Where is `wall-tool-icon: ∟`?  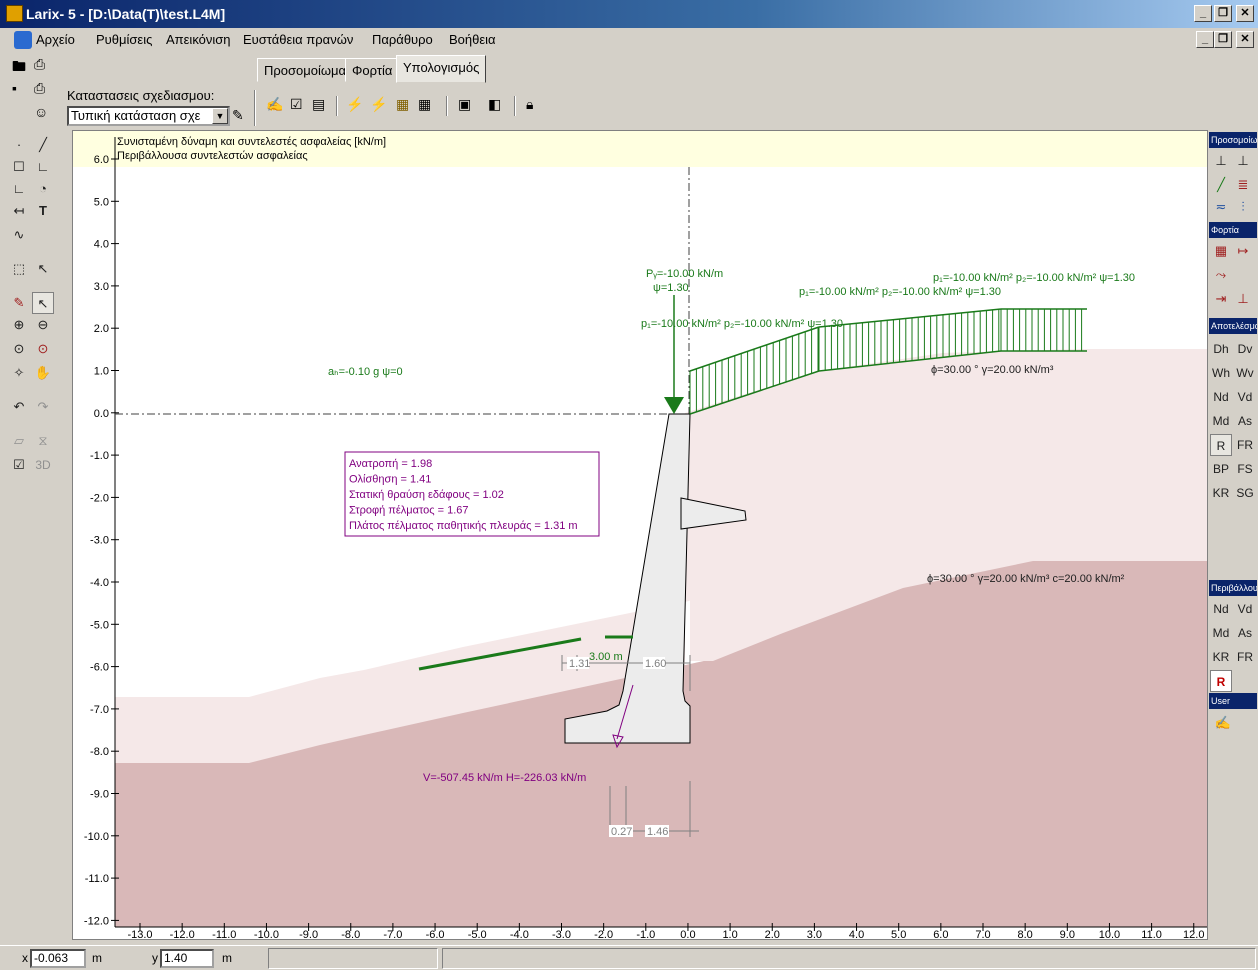
wall-tool-icon: ∟ is located at coordinates (43, 167).